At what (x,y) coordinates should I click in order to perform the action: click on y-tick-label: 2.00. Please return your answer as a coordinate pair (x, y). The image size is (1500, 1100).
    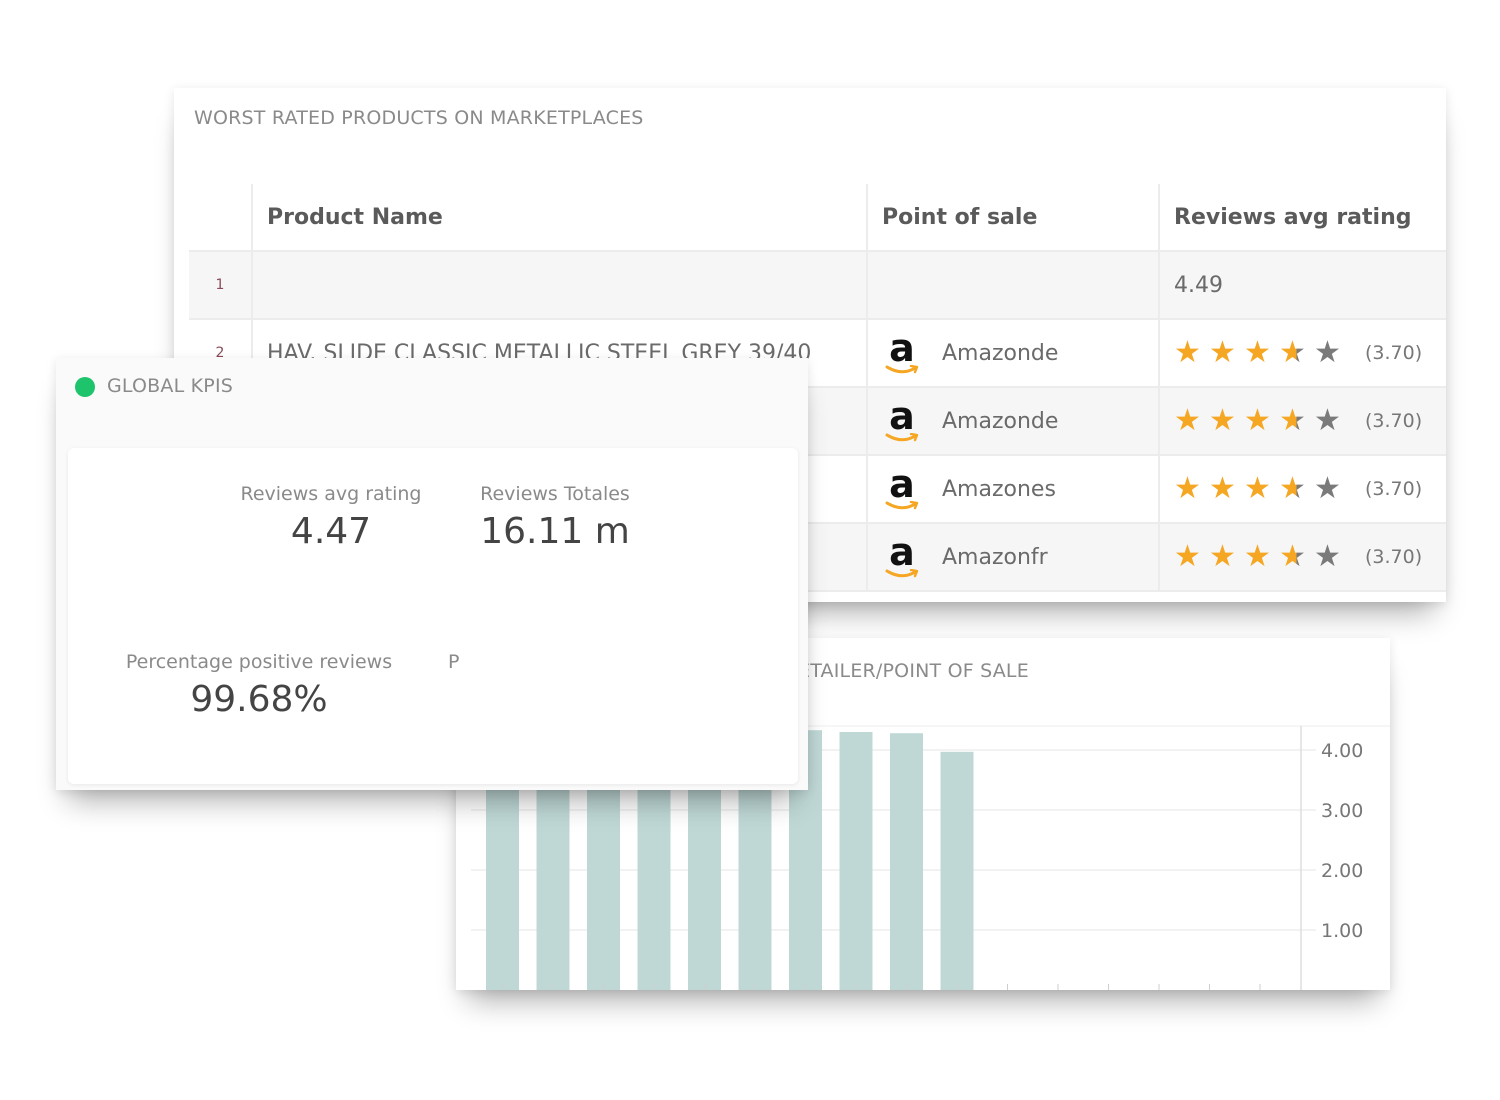
    Looking at the image, I should click on (1342, 871).